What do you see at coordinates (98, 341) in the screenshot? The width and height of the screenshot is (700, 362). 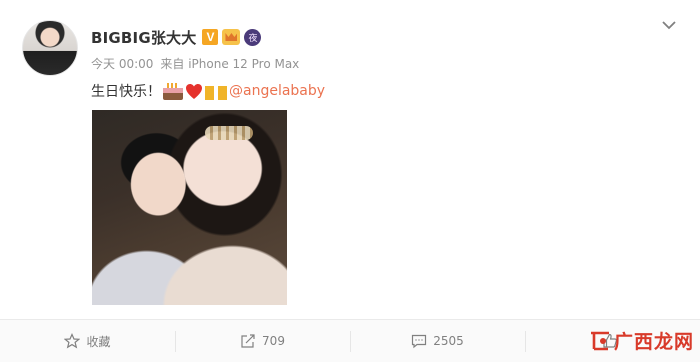 I see `favorite-label: 收藏` at bounding box center [98, 341].